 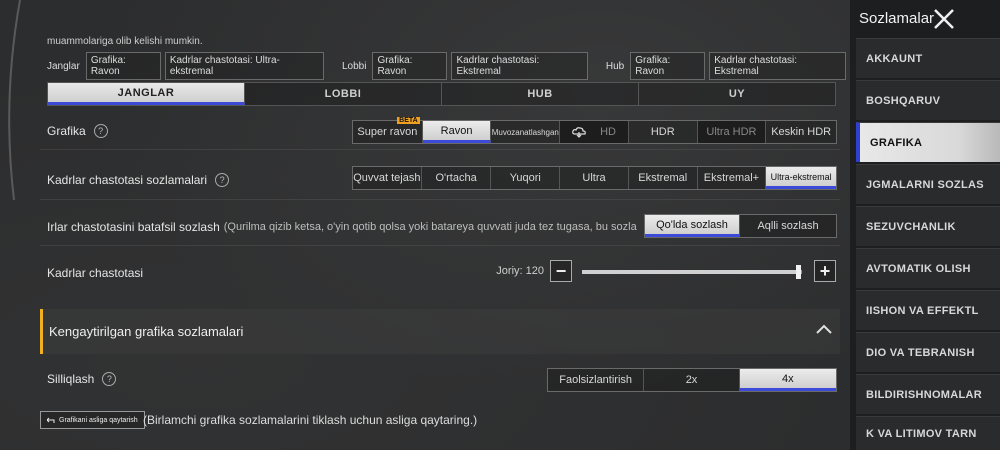 I want to click on mode-tabs: JANGLAR LOBBI HUB UY, so click(x=441, y=94).